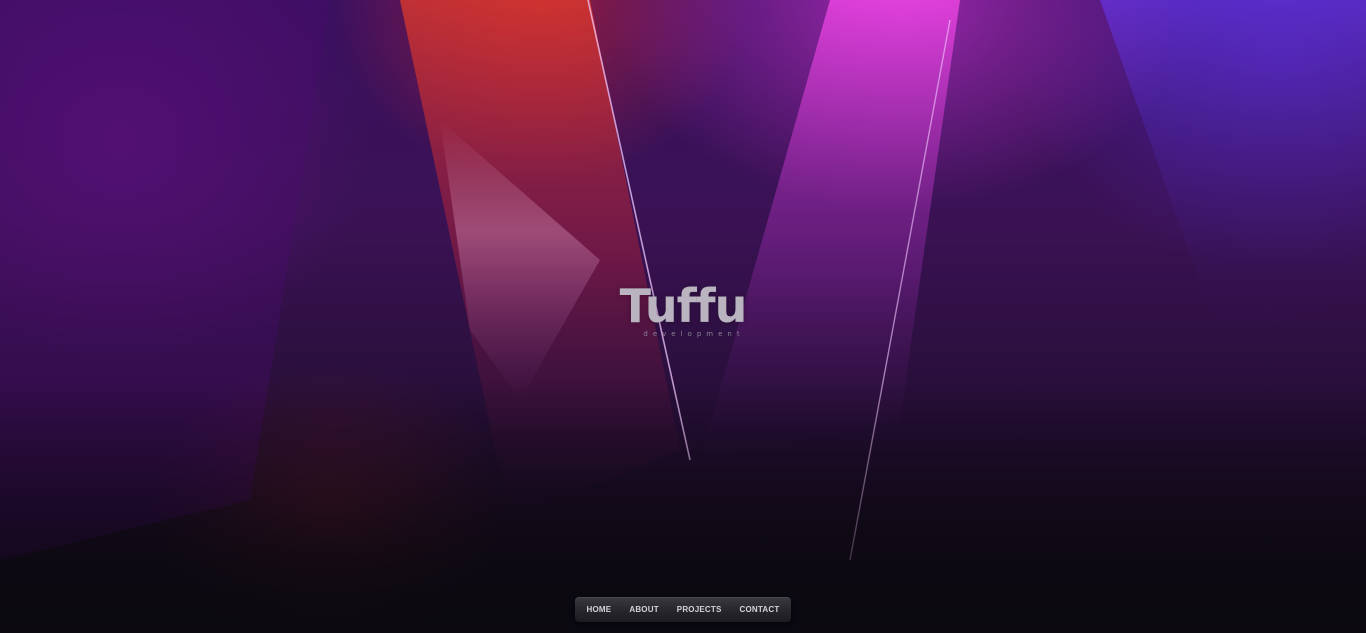 The width and height of the screenshot is (1366, 633). I want to click on nav-about-link: ABOUT, so click(643, 609).